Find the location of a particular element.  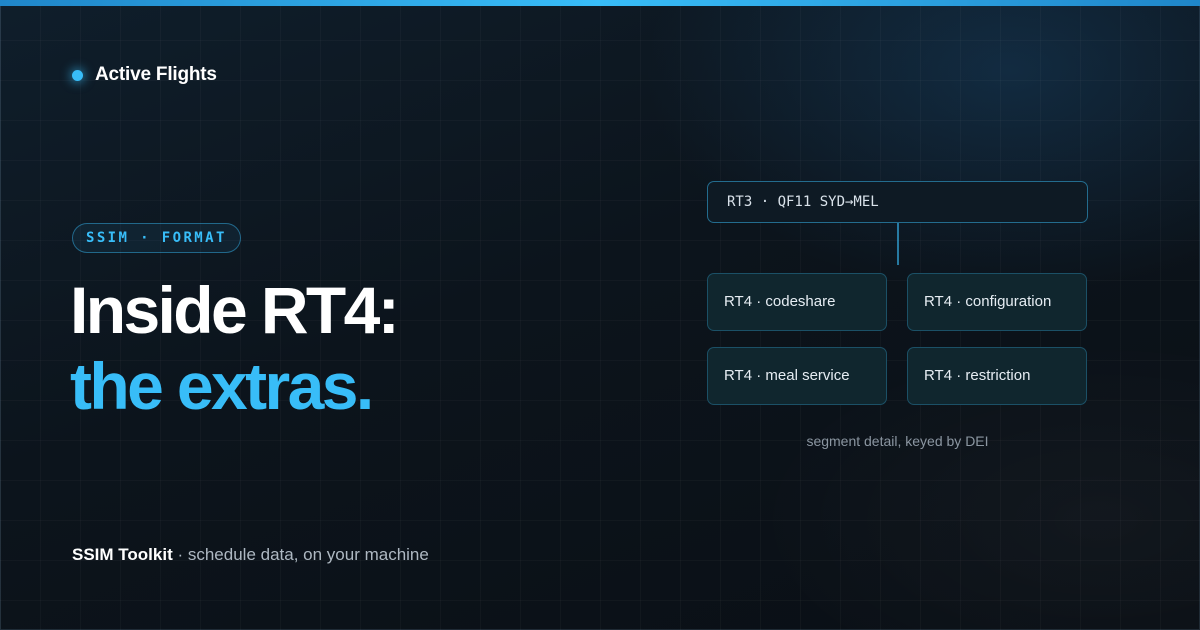

headline: Inside RT4: the extras. is located at coordinates (235, 348).